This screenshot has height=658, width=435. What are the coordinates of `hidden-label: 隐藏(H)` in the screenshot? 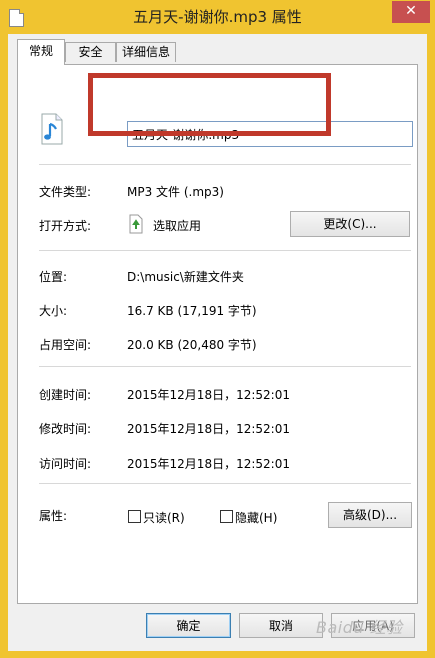 It's located at (256, 517).